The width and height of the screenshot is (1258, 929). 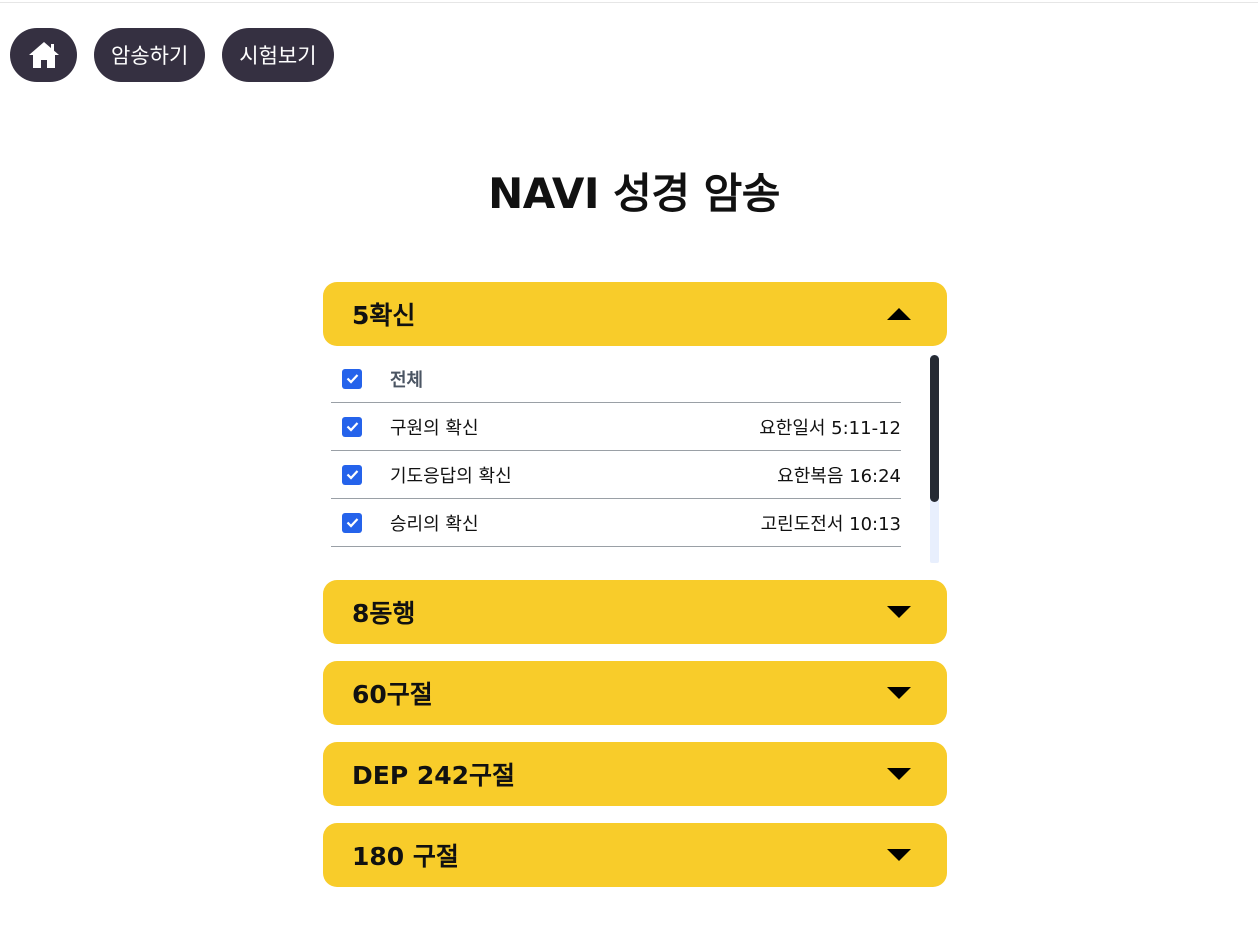 I want to click on accordion-title: 180 구절, so click(x=405, y=856).